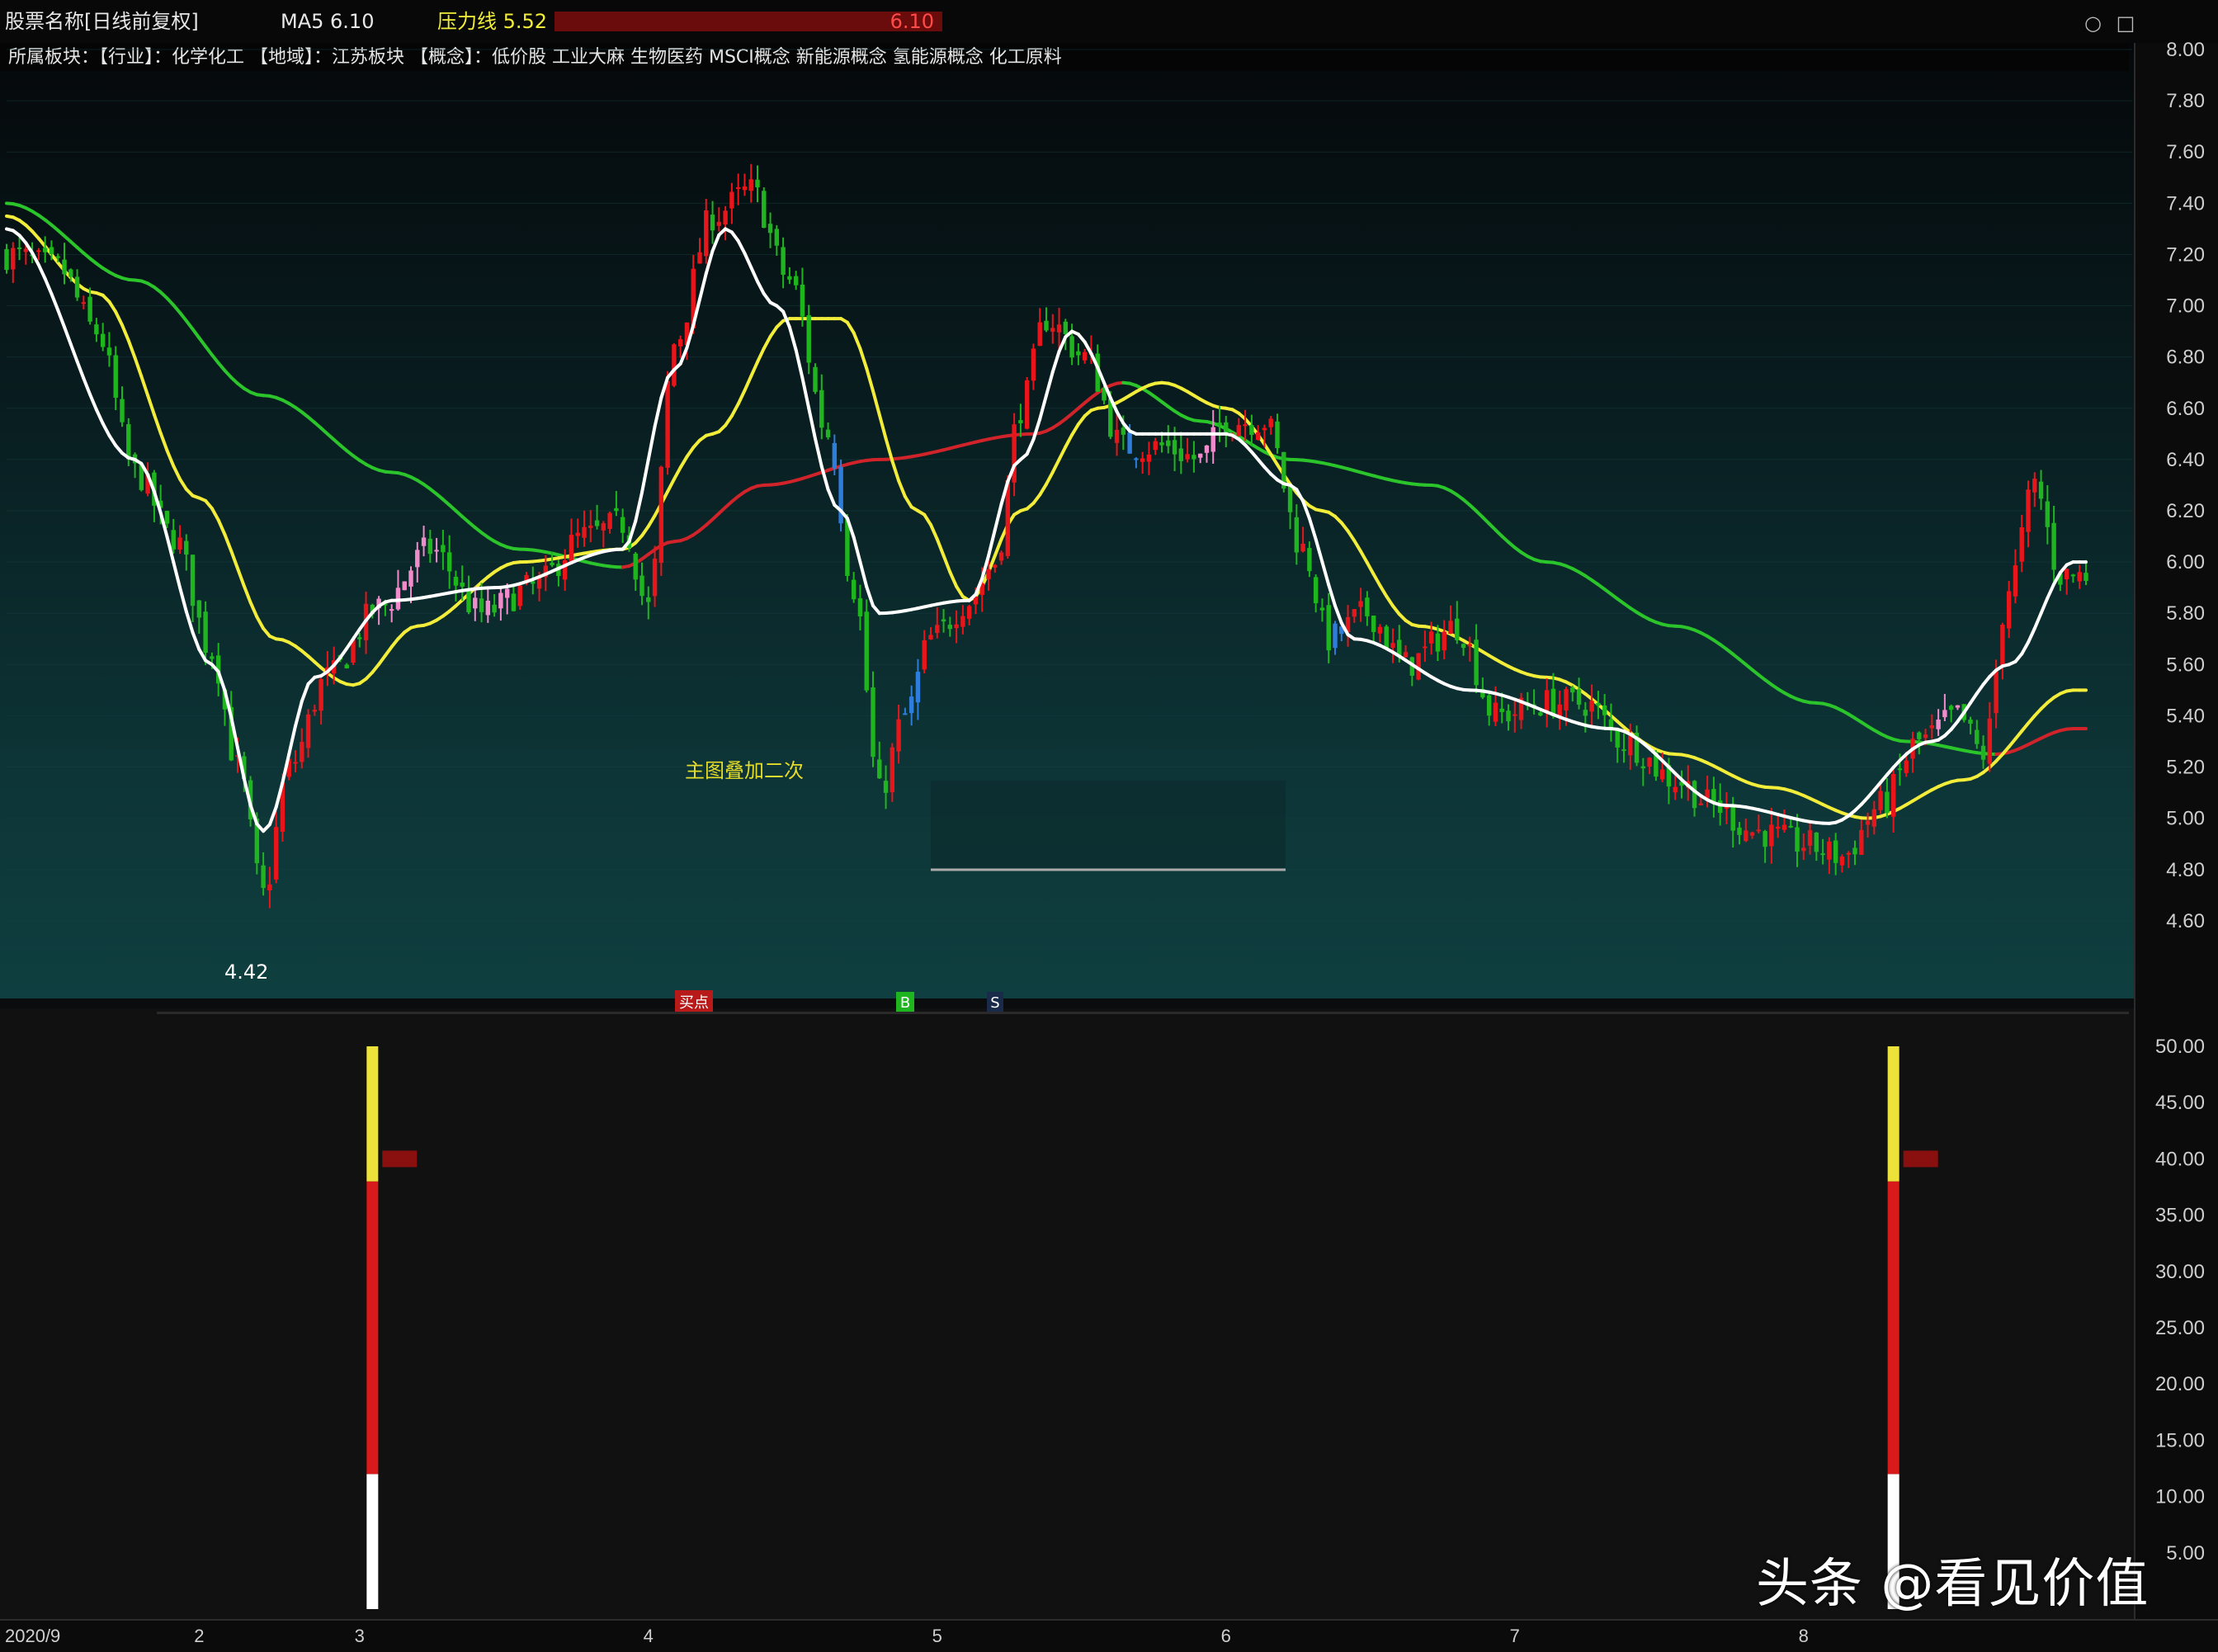  What do you see at coordinates (32, 1636) in the screenshot?
I see `date-tick-label: 2020/9` at bounding box center [32, 1636].